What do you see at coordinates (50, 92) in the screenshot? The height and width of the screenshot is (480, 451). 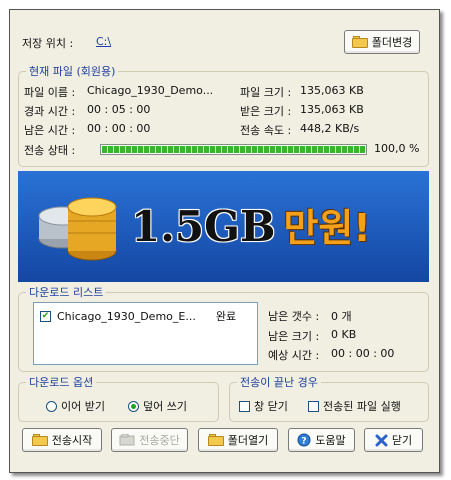 I see `filename-label: 파일 이름 :` at bounding box center [50, 92].